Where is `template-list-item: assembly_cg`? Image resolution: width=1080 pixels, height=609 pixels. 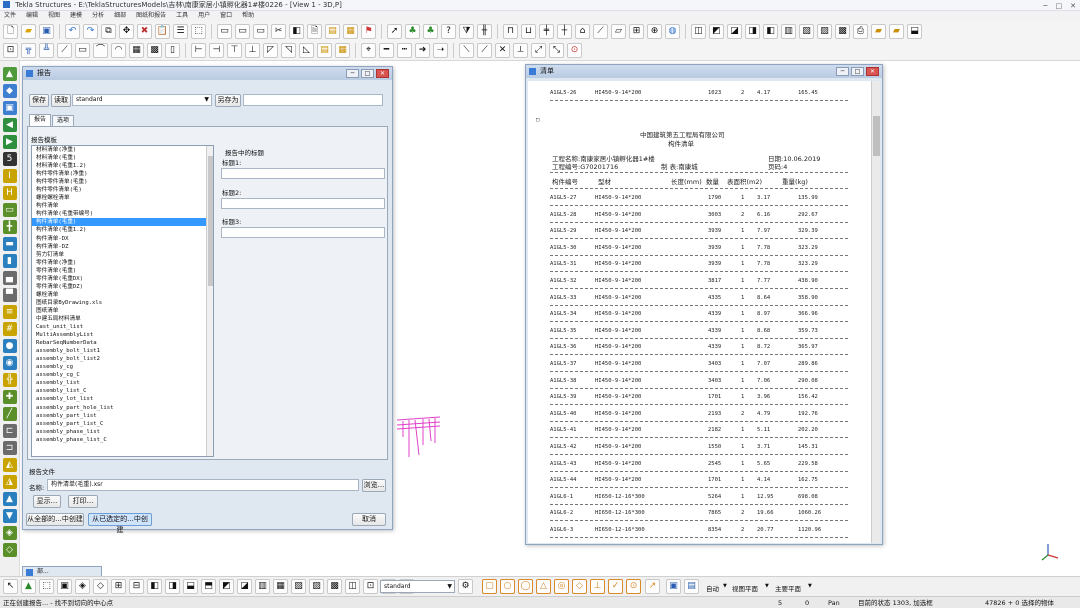 template-list-item: assembly_cg is located at coordinates (122, 367).